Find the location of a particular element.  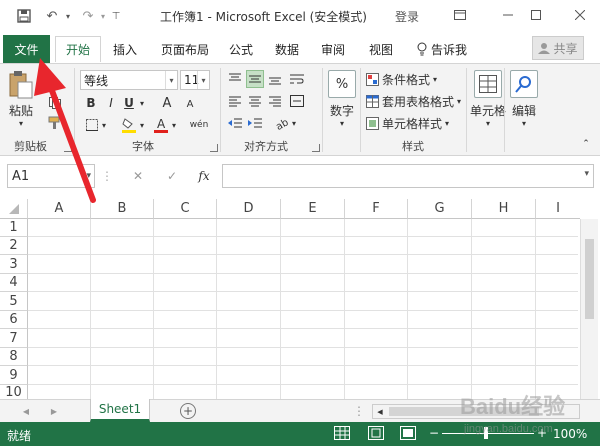

sheet-tab-sheet1: Sheet1 is located at coordinates (120, 410).